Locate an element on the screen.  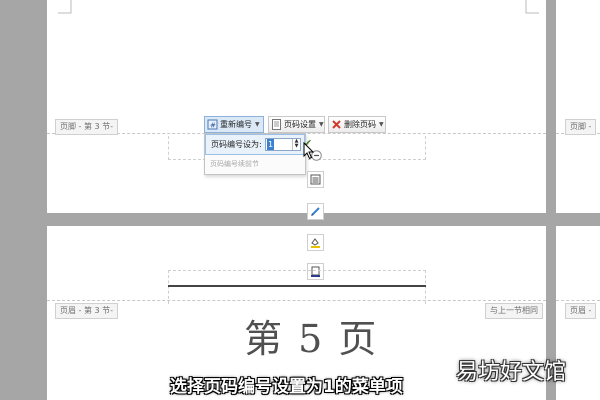
set-page-number-option: 页码编号设为: 1 ▲ ▼ ✔ is located at coordinates (258, 144).